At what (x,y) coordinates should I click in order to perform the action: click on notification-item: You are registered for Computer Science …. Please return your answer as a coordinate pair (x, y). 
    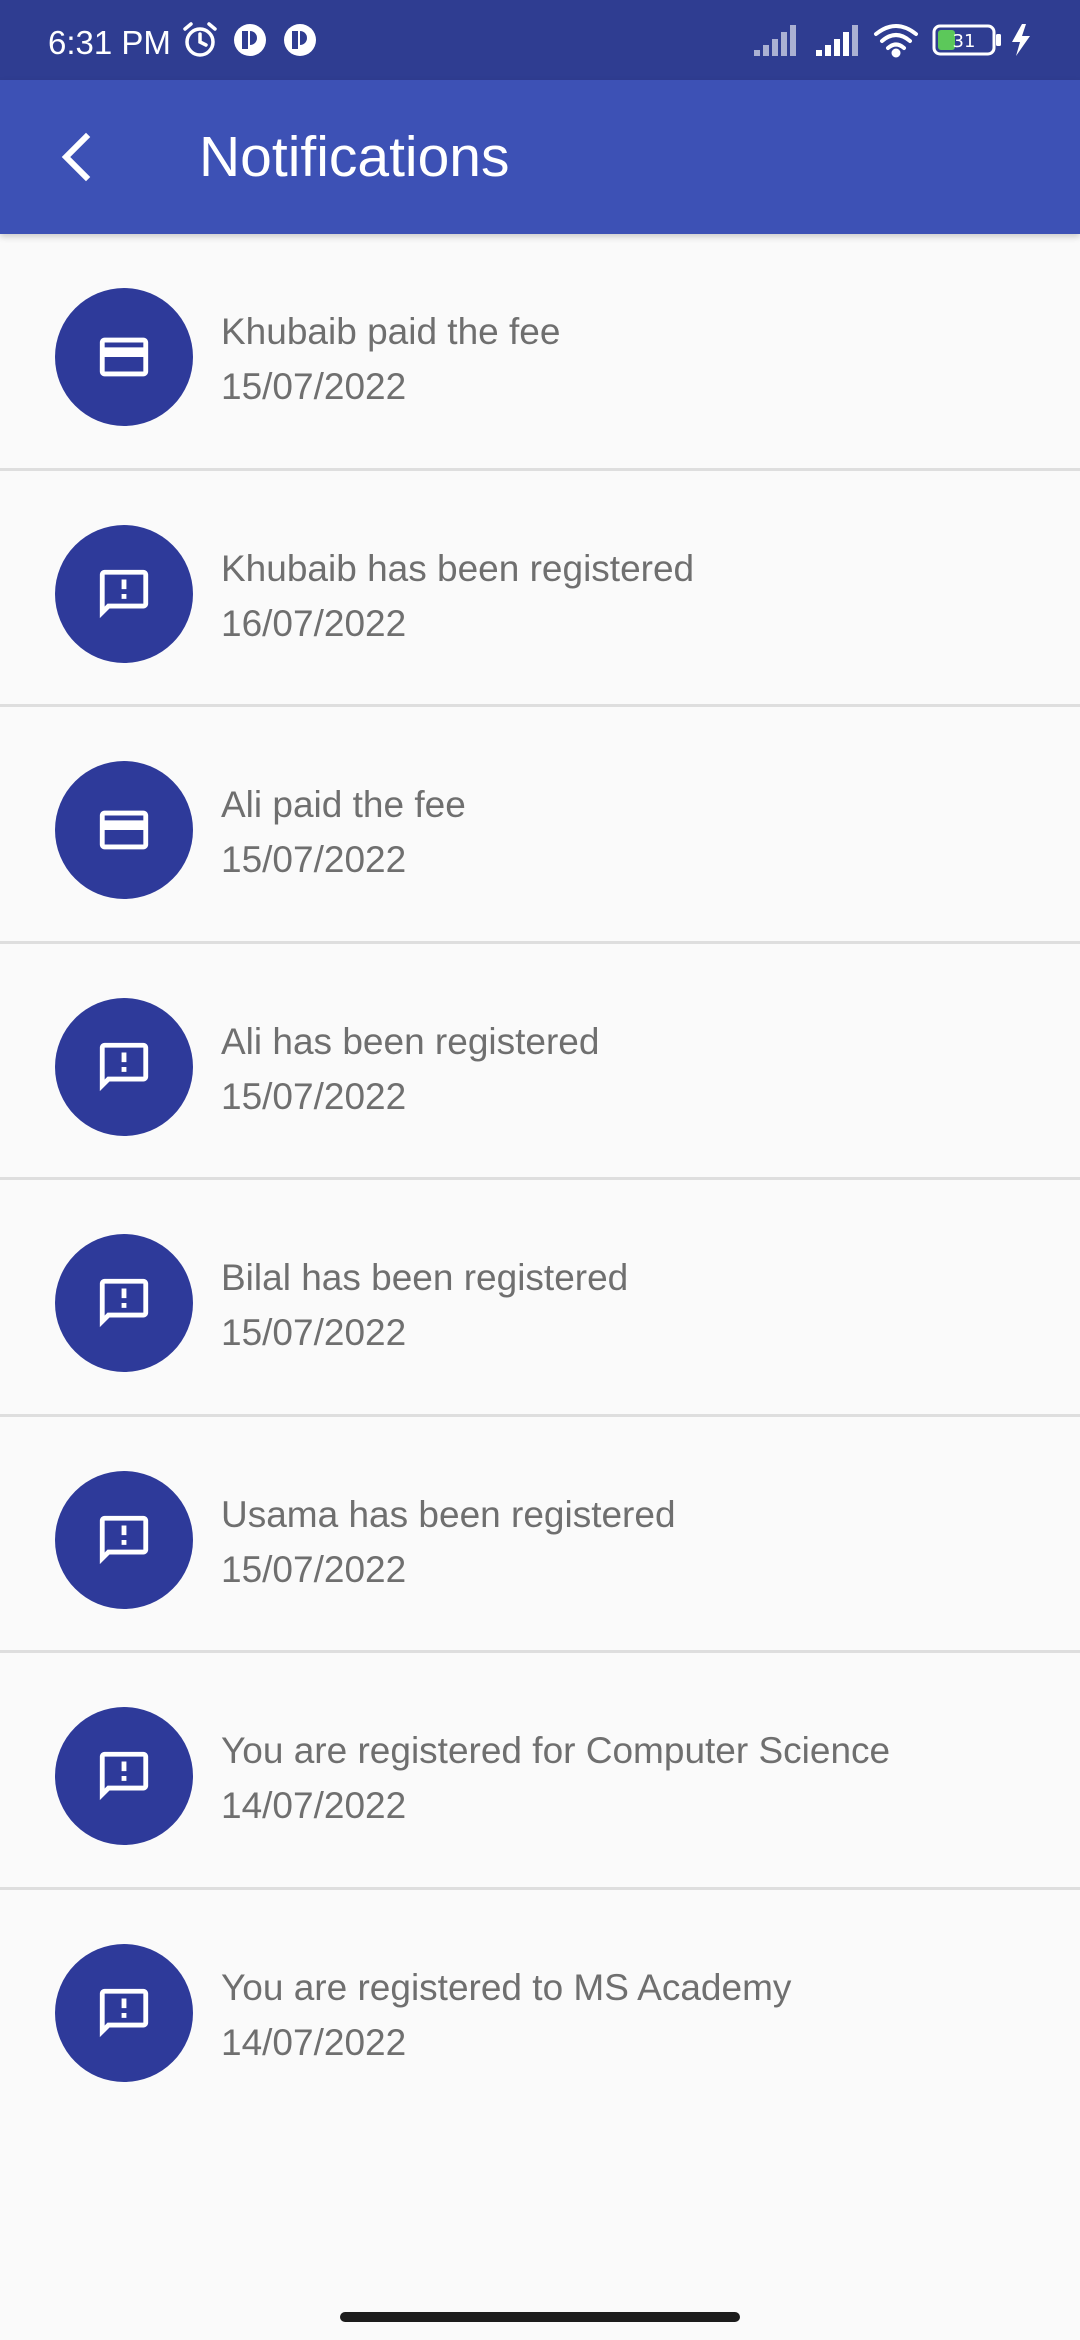
    Looking at the image, I should click on (540, 1771).